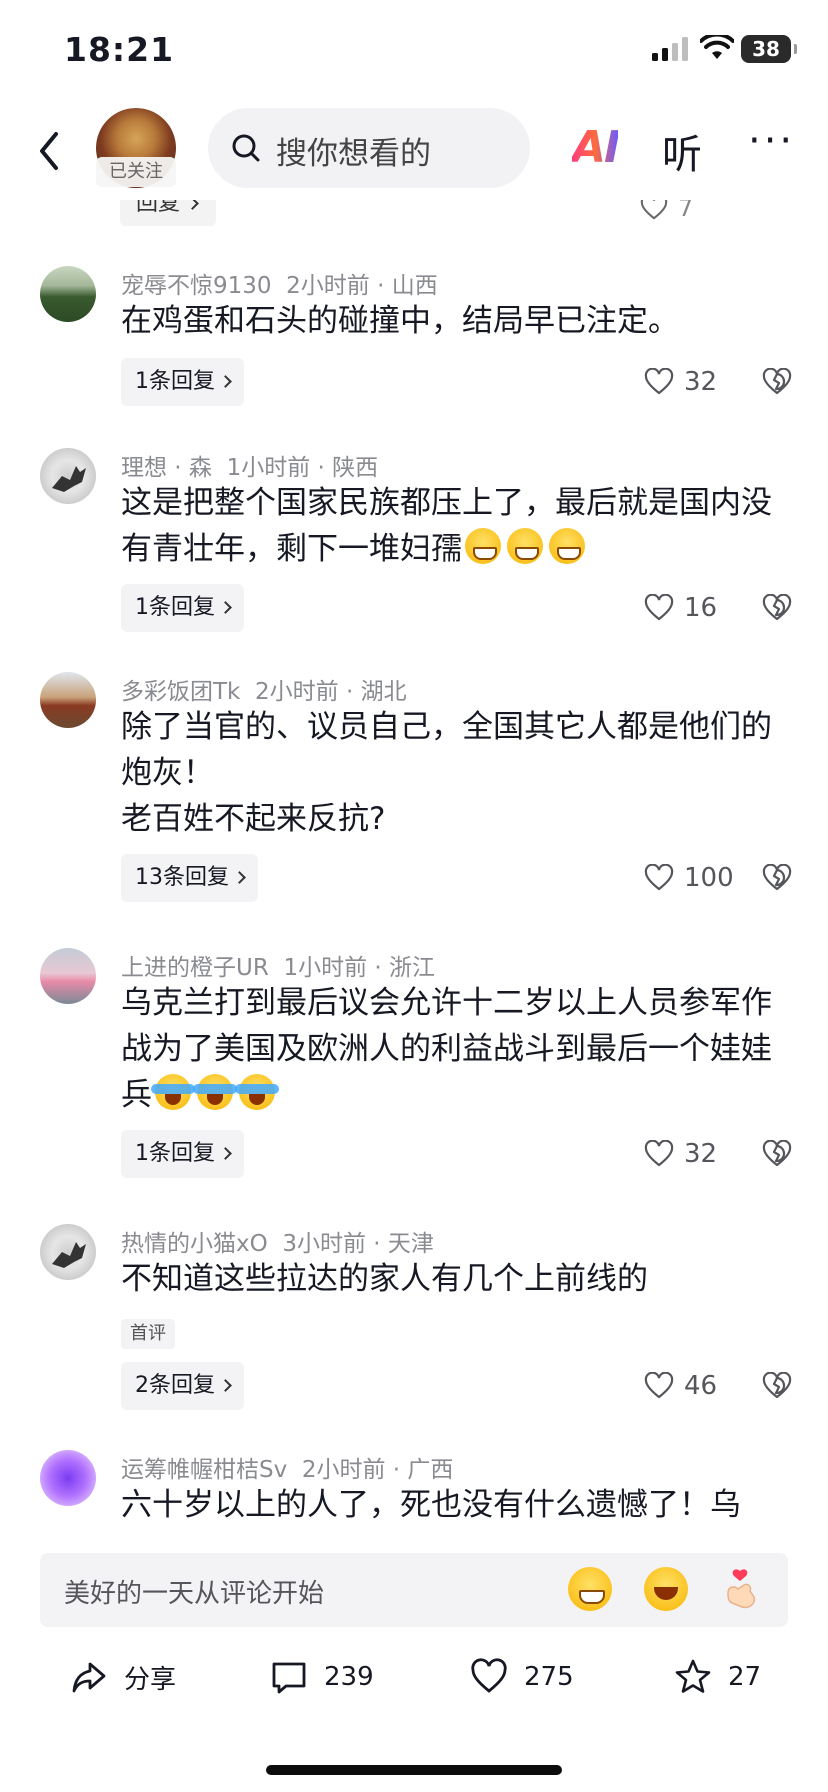  What do you see at coordinates (196, 286) in the screenshot?
I see `username: 宠辱不惊9130` at bounding box center [196, 286].